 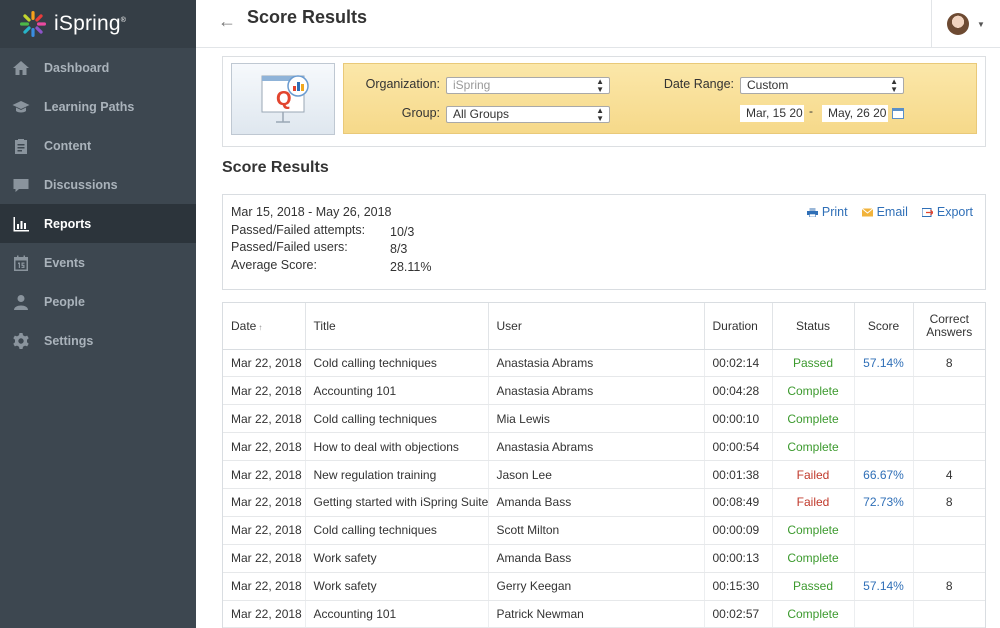 I want to click on sidebar-item-content: Content, so click(x=98, y=145).